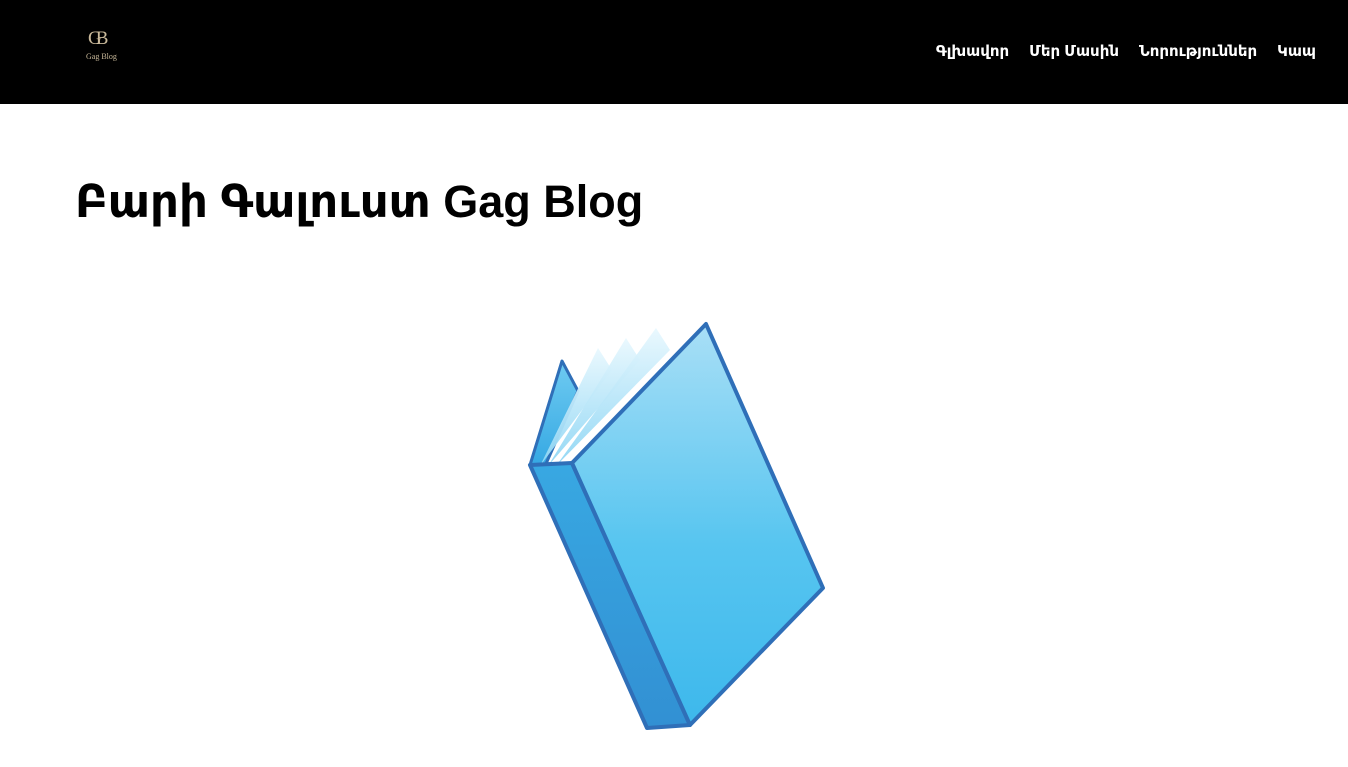 This screenshot has height=767, width=1348. I want to click on nav-item-contact: Կապ, so click(1296, 52).